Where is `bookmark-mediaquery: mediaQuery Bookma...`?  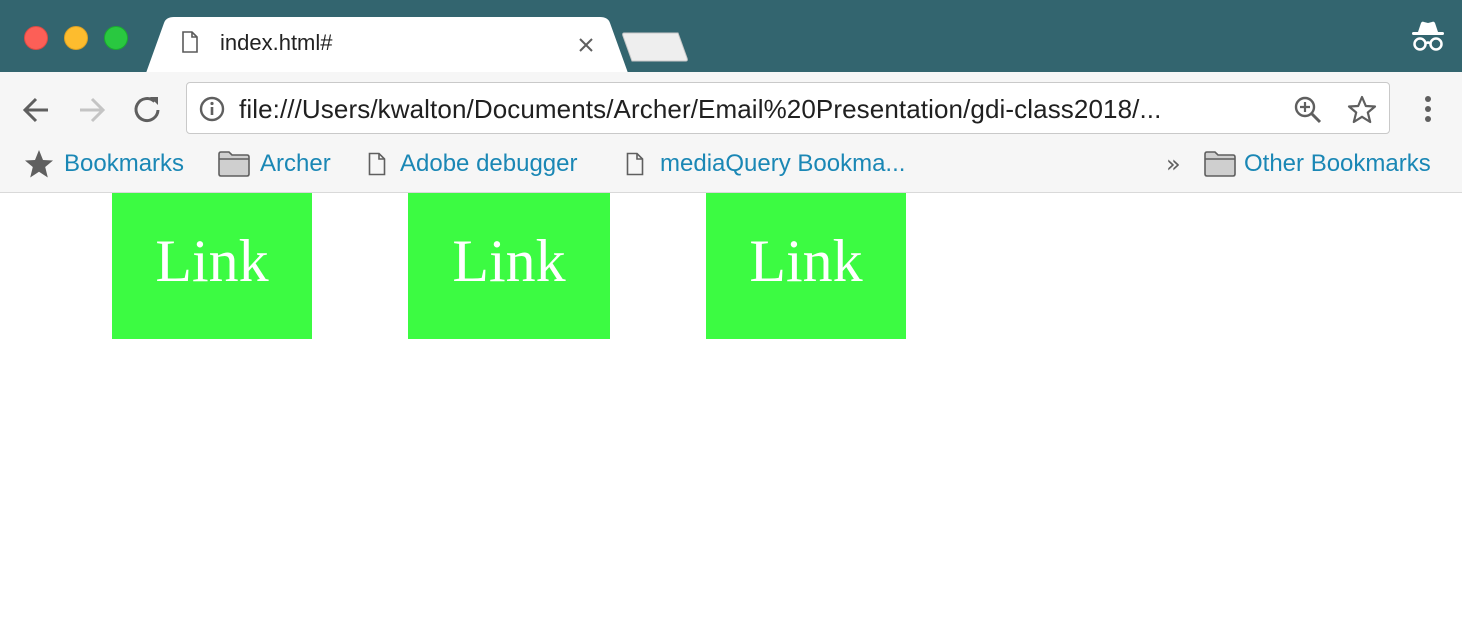 bookmark-mediaquery: mediaQuery Bookma... is located at coordinates (765, 164).